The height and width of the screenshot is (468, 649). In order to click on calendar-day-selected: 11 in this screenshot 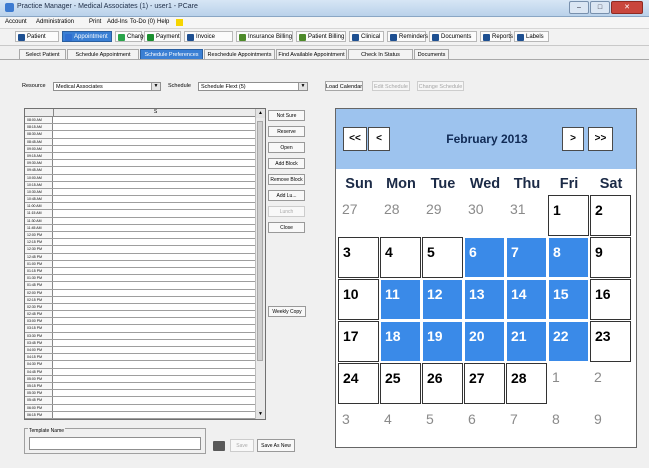, I will do `click(400, 299)`.